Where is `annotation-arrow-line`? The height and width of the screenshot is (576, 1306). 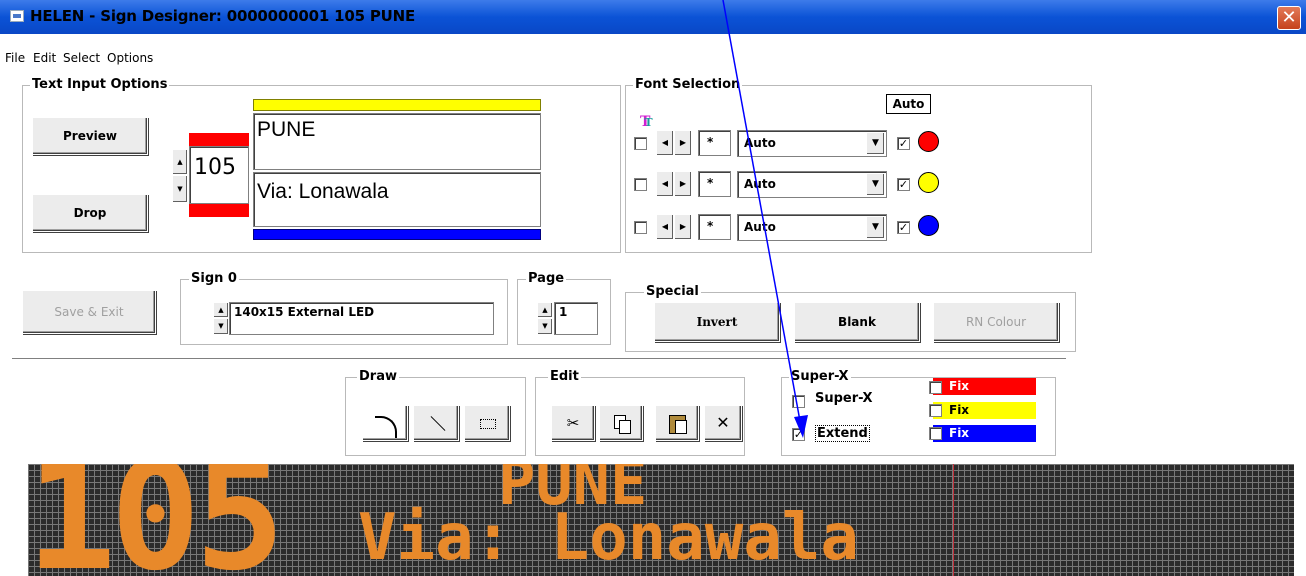
annotation-arrow-line is located at coordinates (761, 211).